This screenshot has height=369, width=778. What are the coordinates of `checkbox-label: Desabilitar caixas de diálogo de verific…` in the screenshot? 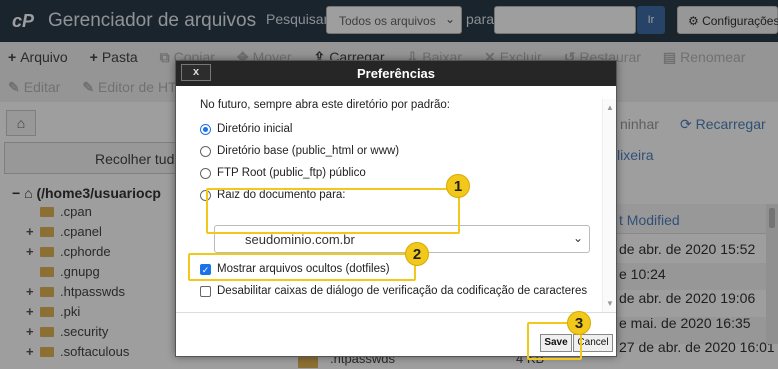 It's located at (402, 291).